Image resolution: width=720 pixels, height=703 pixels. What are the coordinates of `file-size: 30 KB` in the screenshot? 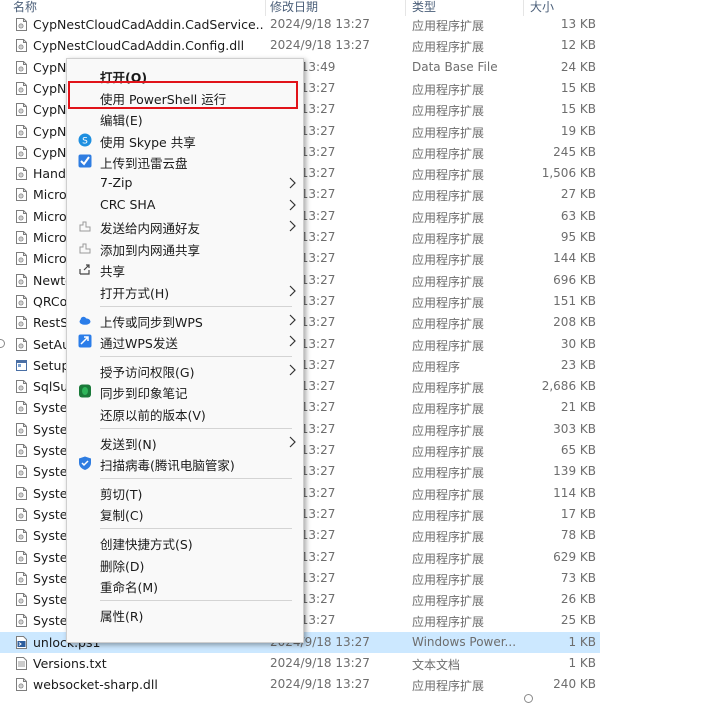 It's located at (578, 343).